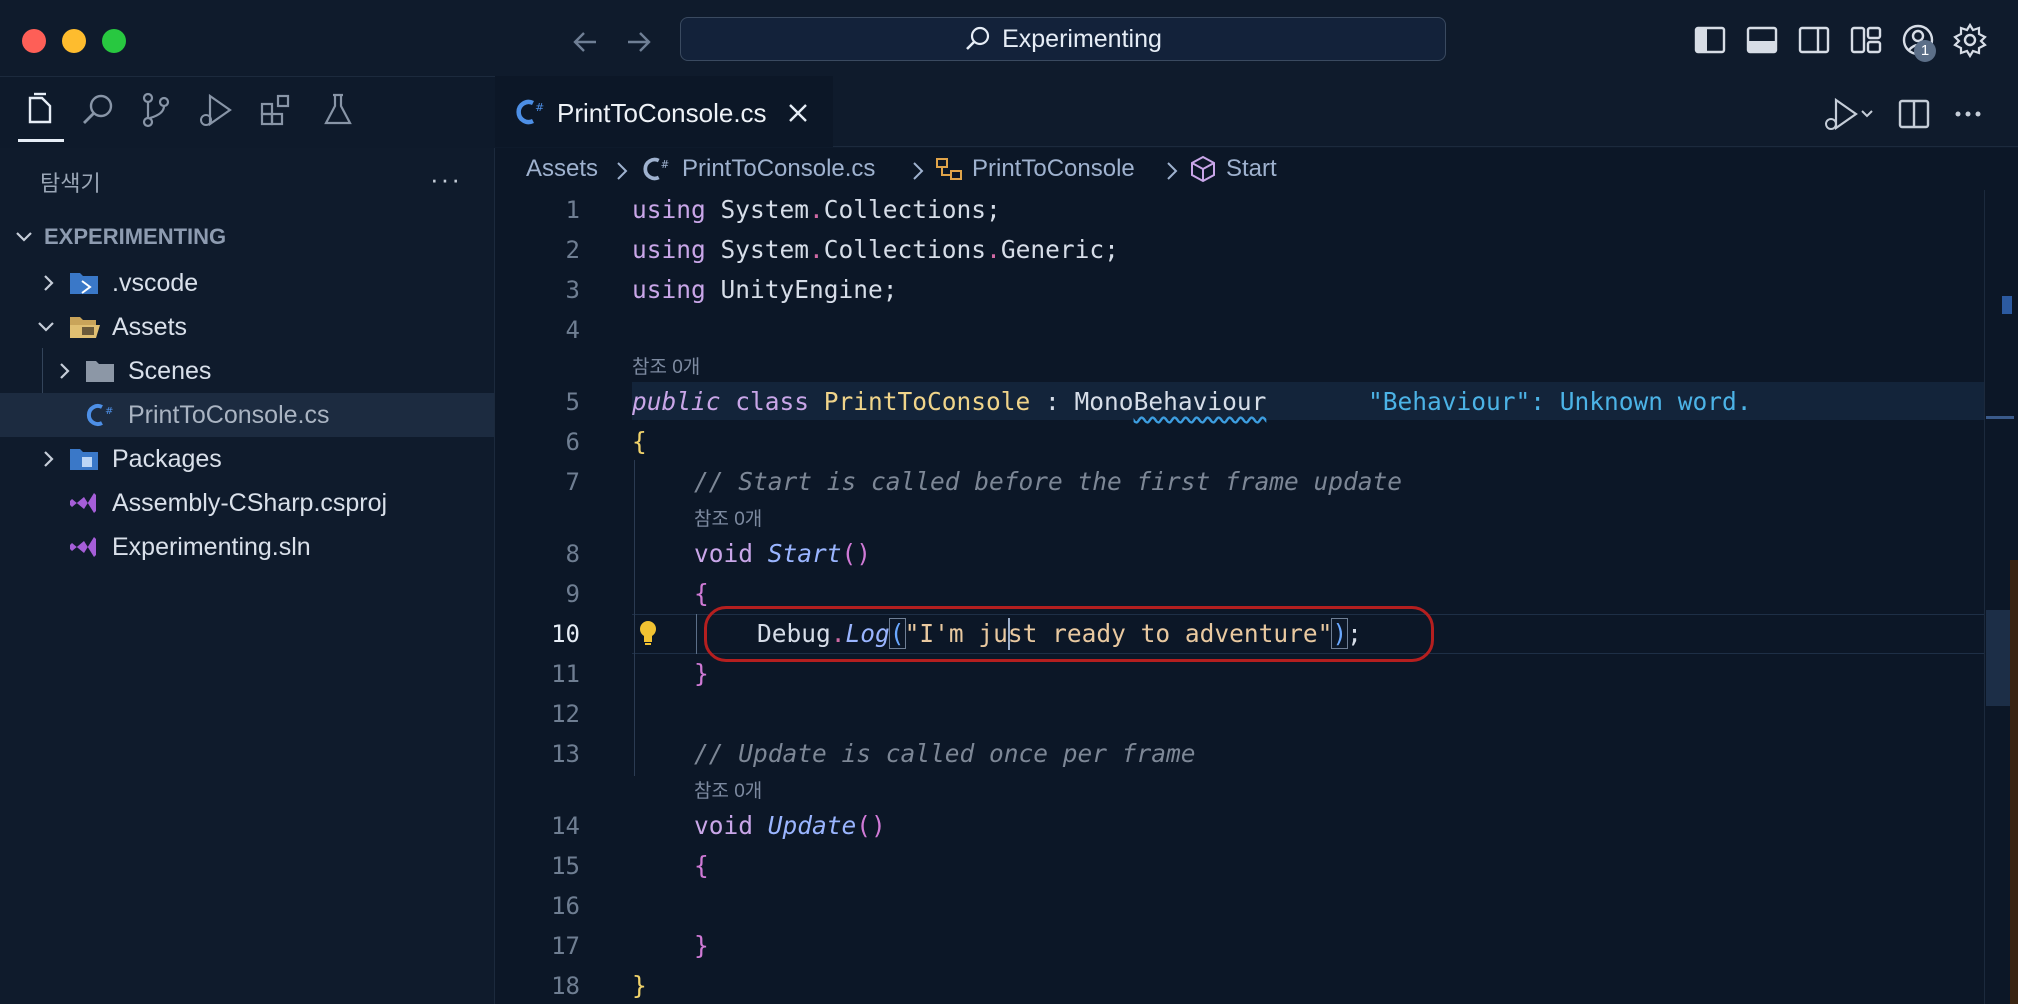  I want to click on toggle-secondary-sidebar-icon, so click(1814, 40).